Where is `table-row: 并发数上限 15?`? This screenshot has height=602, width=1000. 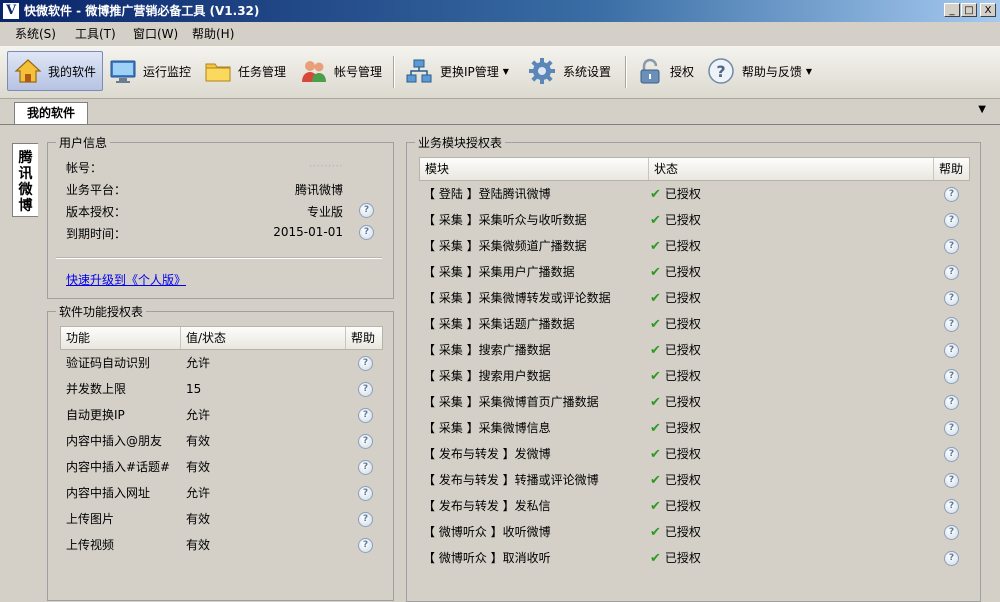 table-row: 并发数上限 15? is located at coordinates (221, 389).